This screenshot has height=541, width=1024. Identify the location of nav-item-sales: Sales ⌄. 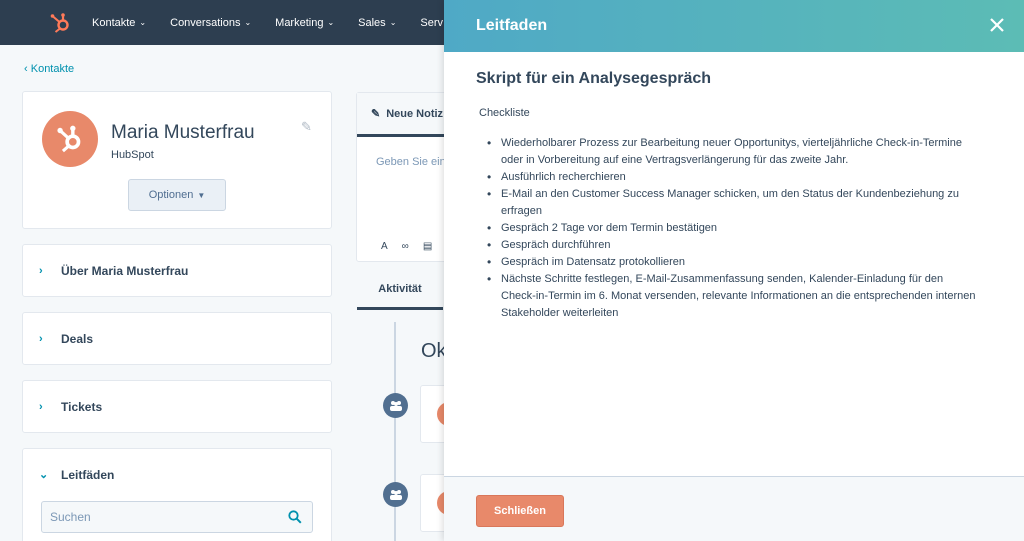
(377, 23).